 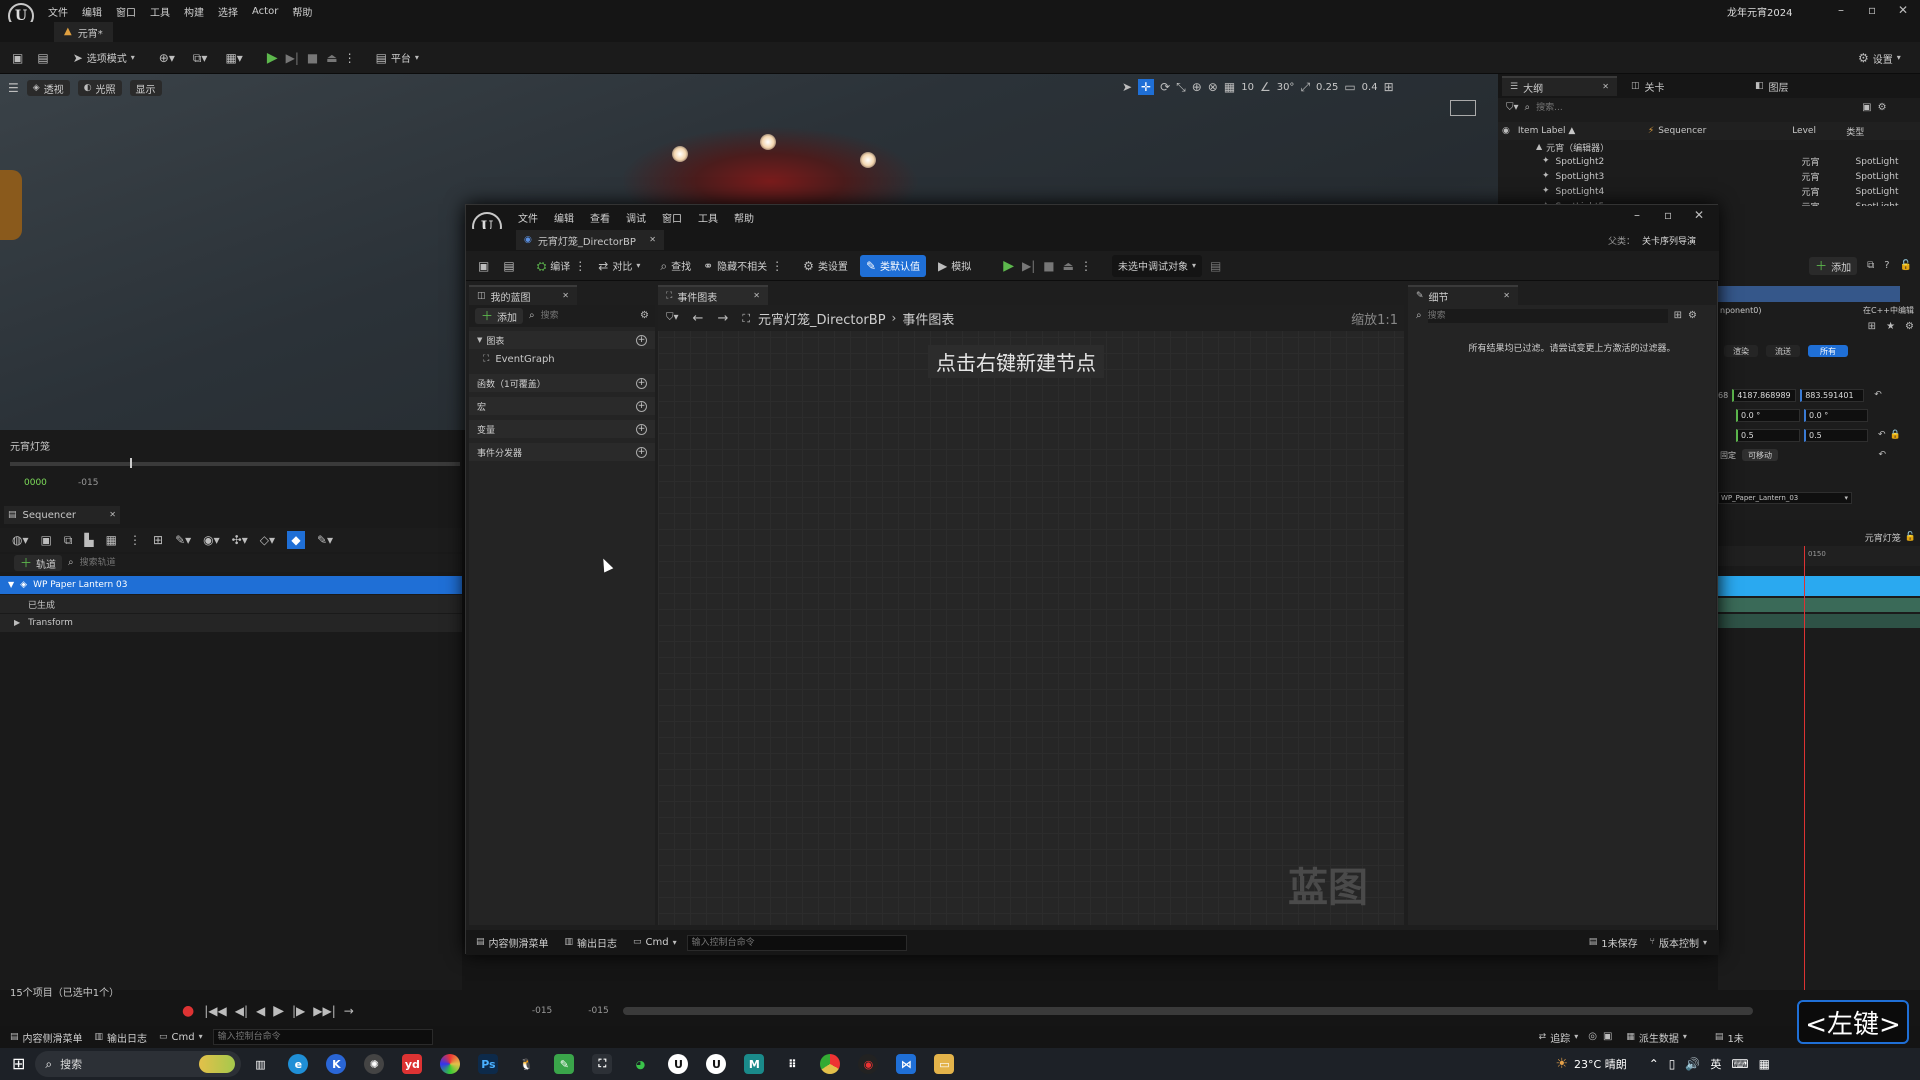 I want to click on event-graph-item: ⛶ EventGraph, so click(x=562, y=359).